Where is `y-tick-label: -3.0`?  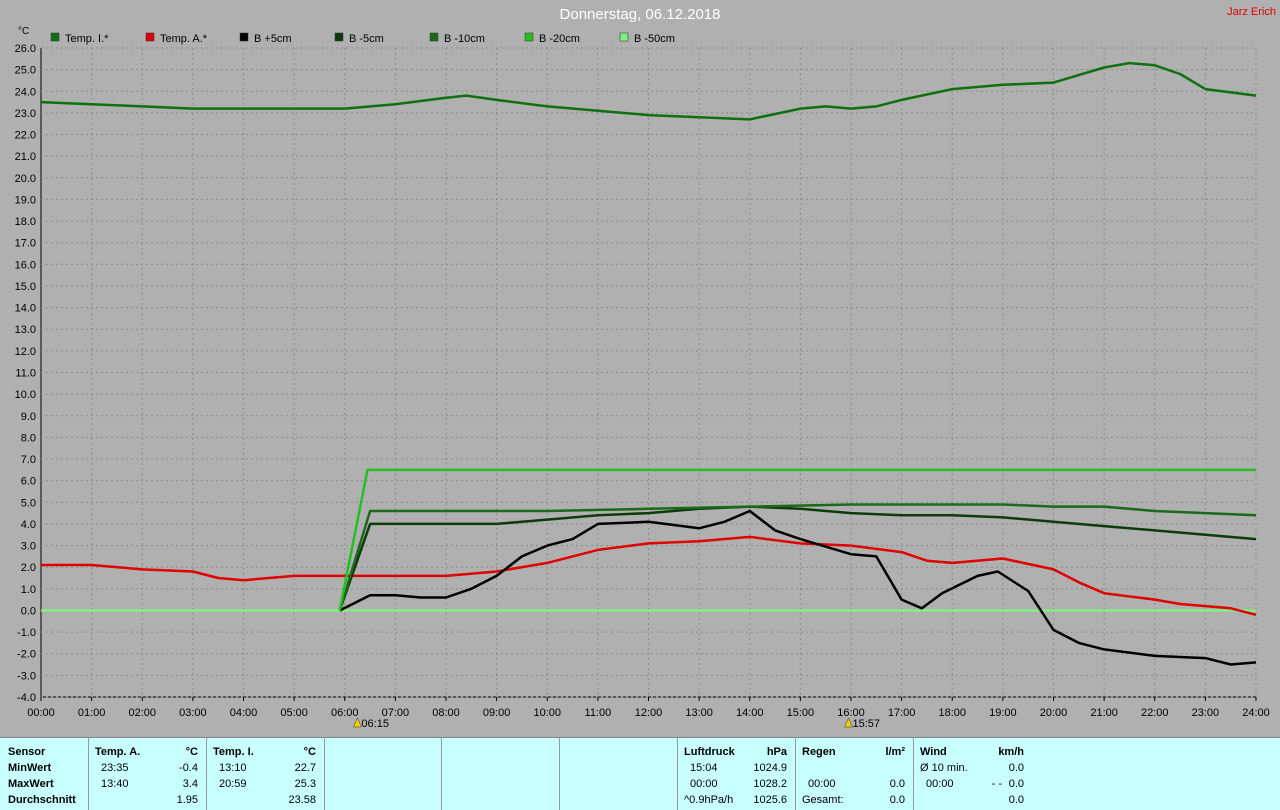
y-tick-label: -3.0 is located at coordinates (26, 676).